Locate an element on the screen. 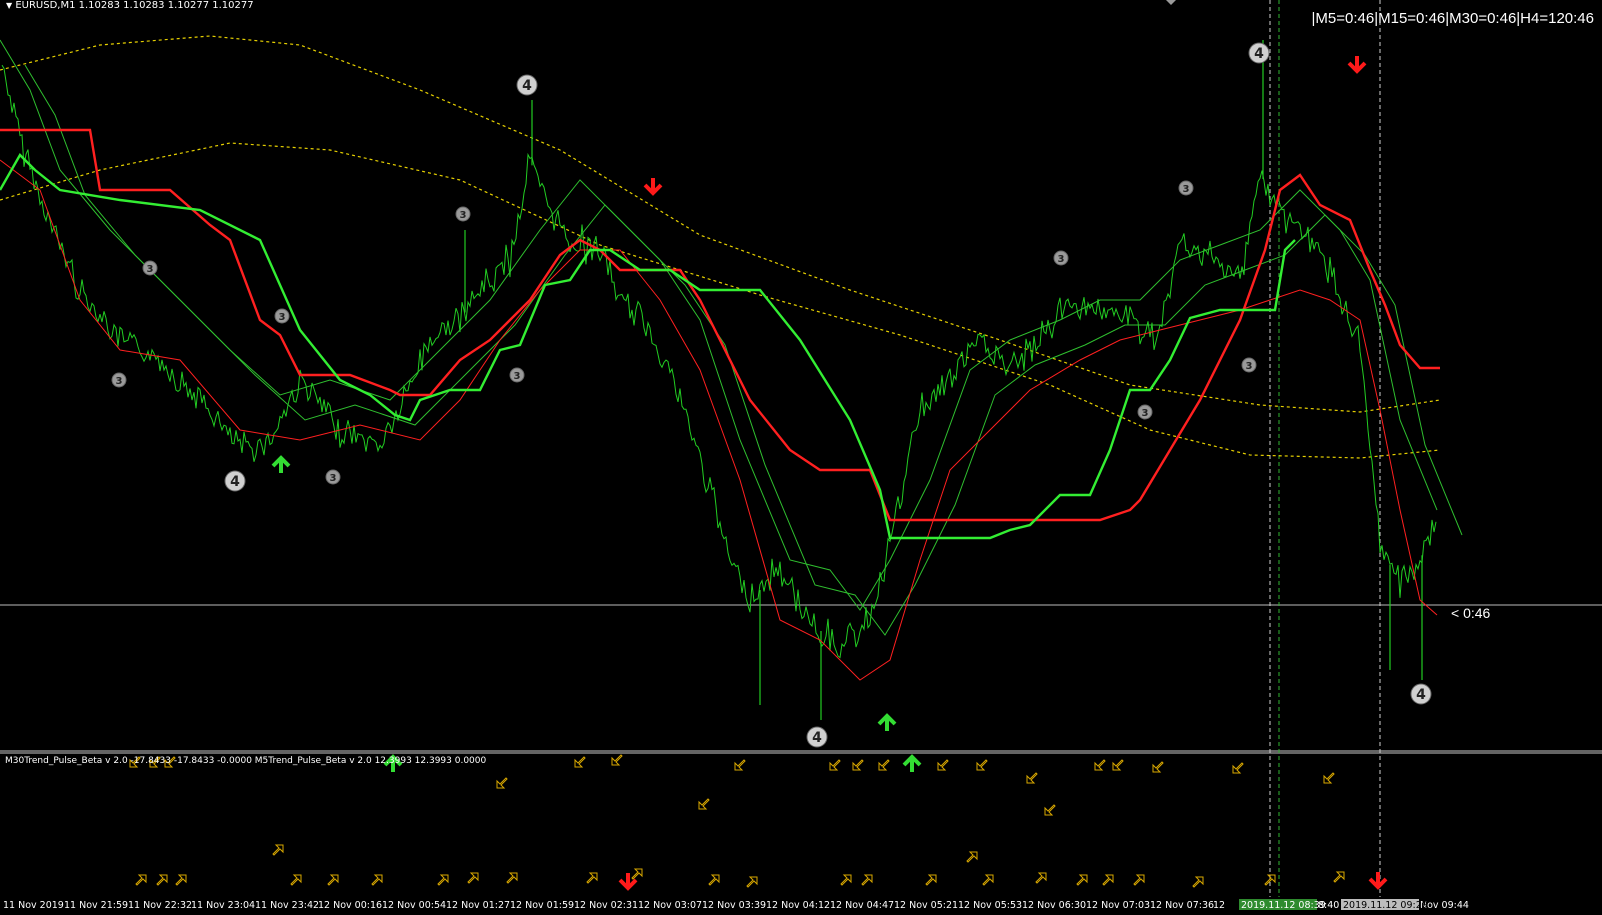 The height and width of the screenshot is (915, 1602). time-axis-label-18: 12 Nov 07:03 is located at coordinates (1118, 905).